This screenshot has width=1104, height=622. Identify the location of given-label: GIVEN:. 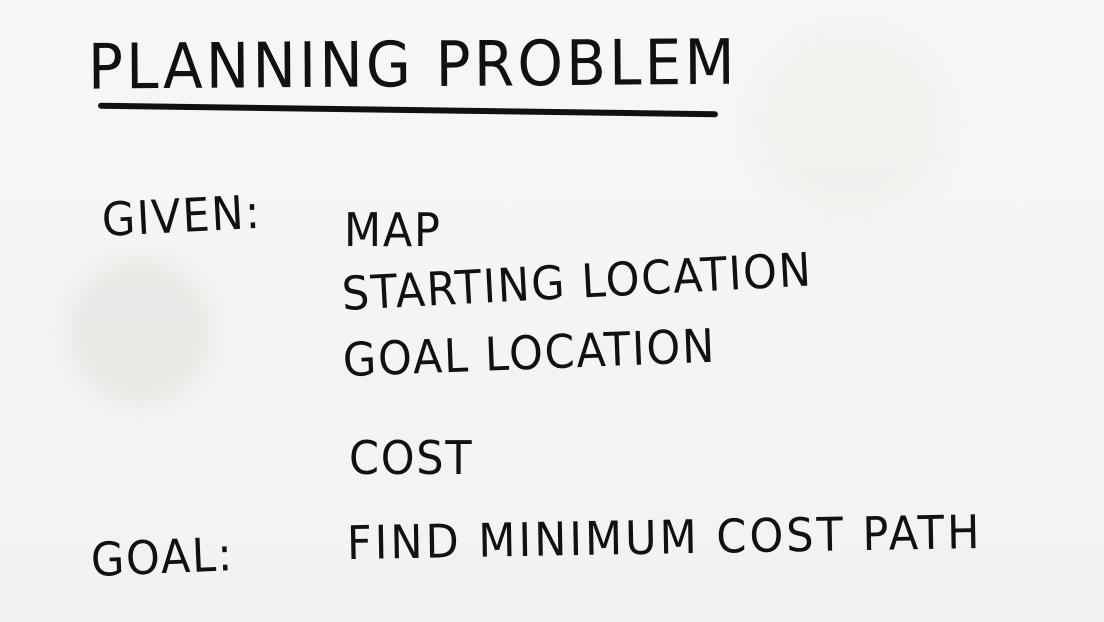
(181, 216).